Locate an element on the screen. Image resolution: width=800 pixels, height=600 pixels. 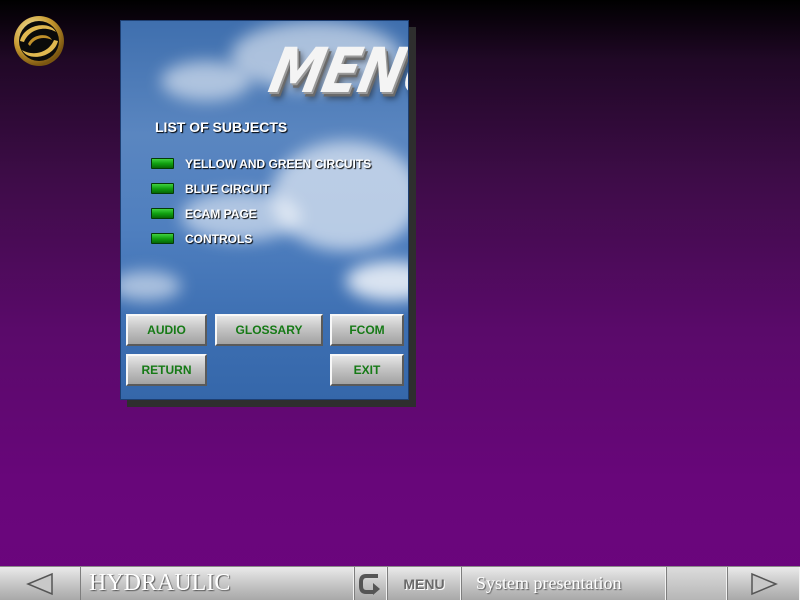
right-arrow-icon is located at coordinates (764, 583).